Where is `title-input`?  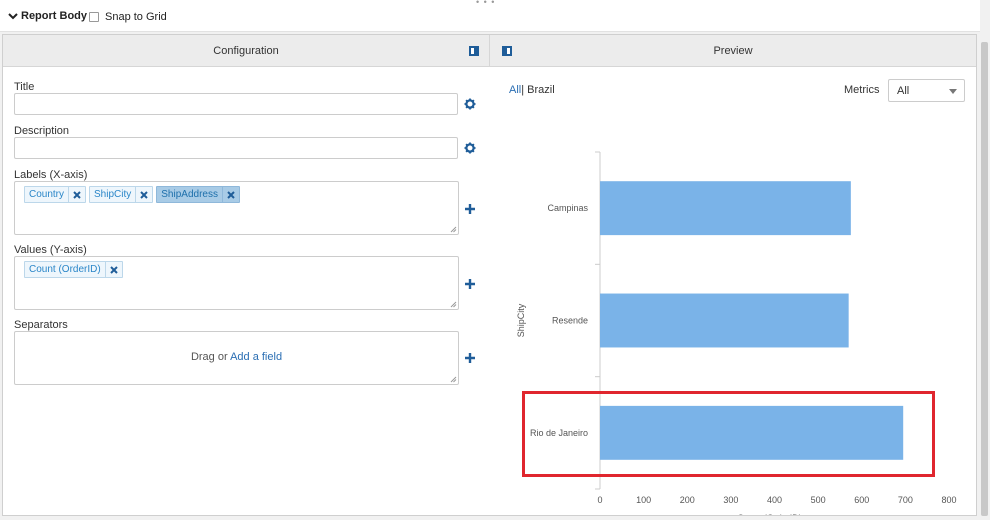
title-input is located at coordinates (236, 104).